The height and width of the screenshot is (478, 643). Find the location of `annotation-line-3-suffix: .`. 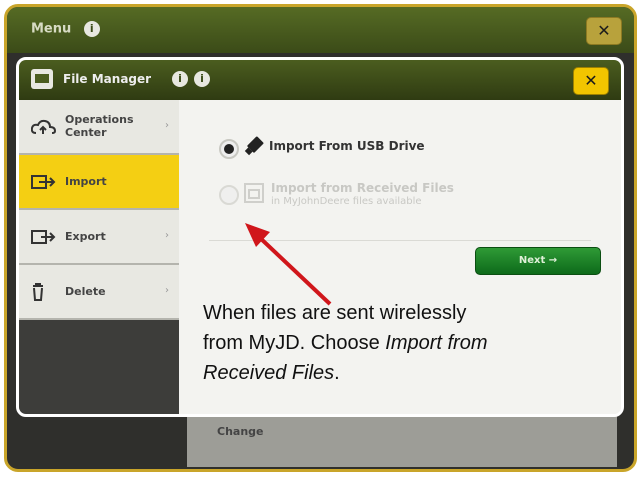

annotation-line-3-suffix: . is located at coordinates (337, 373).